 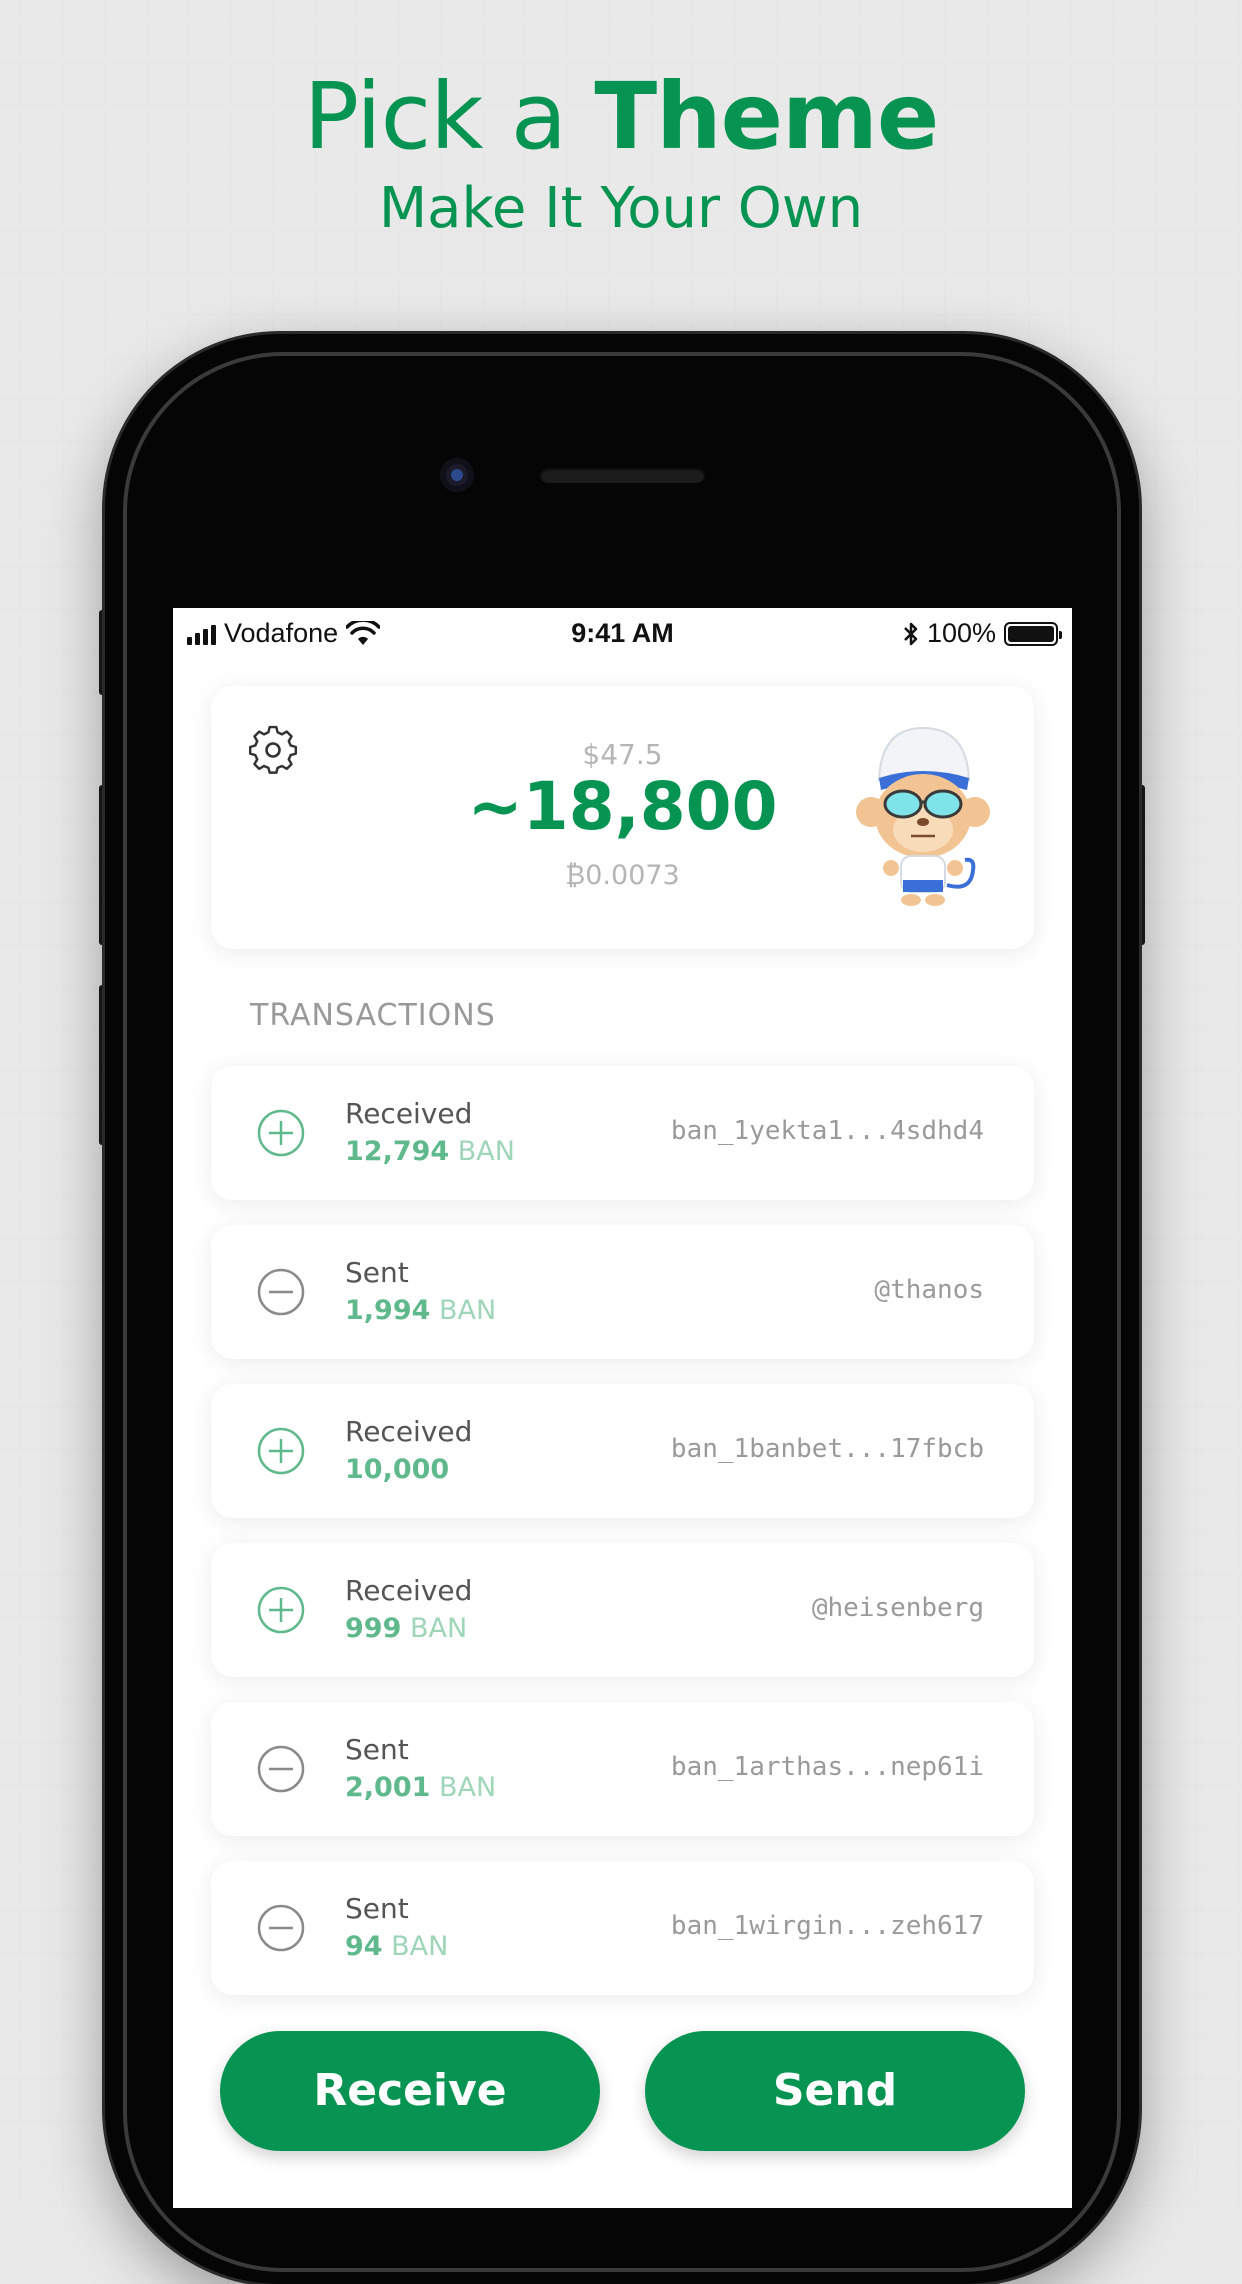 What do you see at coordinates (397, 1946) in the screenshot?
I see `transaction-amount: 94 BAN` at bounding box center [397, 1946].